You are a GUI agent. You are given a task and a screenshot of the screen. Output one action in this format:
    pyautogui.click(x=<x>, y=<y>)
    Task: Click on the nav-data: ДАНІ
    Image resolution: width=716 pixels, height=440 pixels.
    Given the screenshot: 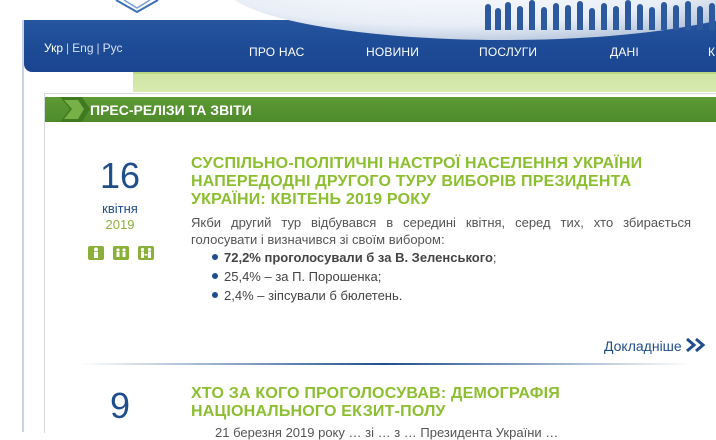 What is the action you would take?
    pyautogui.click(x=624, y=52)
    